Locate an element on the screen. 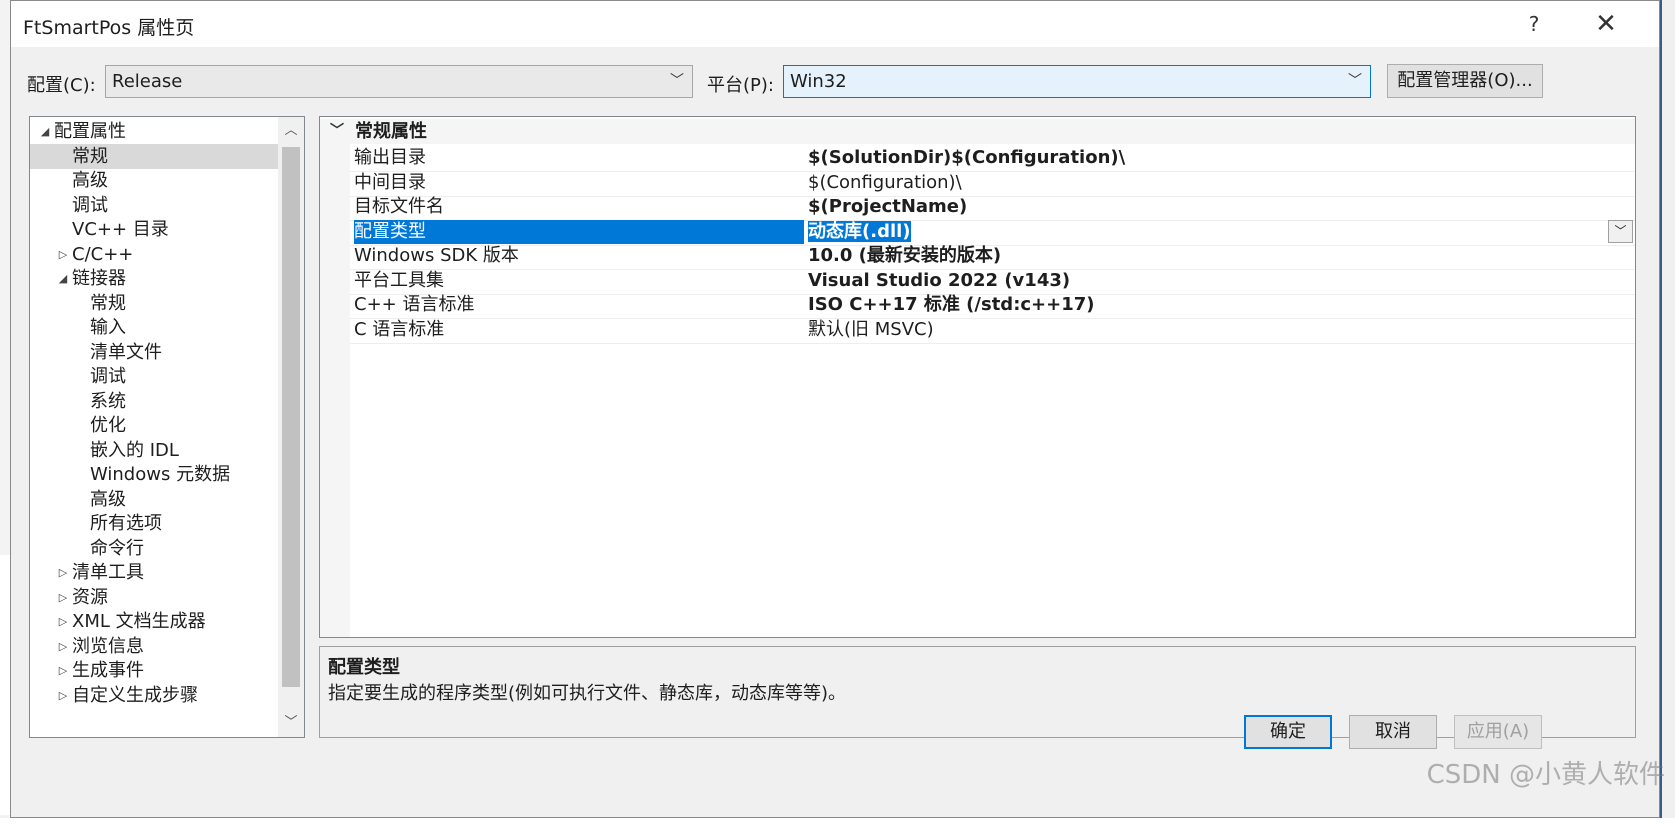 The height and width of the screenshot is (828, 1675). tree-item-label: 浏览信息 is located at coordinates (108, 646).